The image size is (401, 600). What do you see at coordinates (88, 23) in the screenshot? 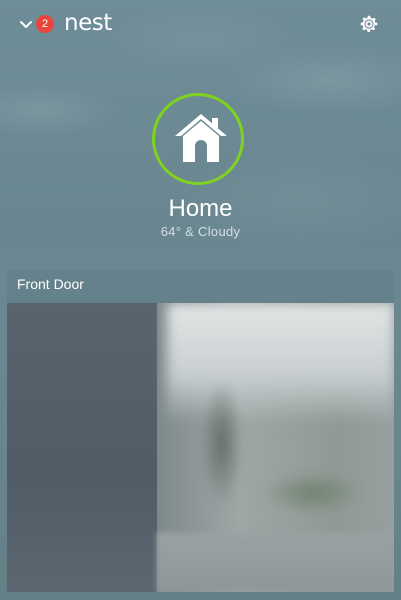
I see `nest-logo: nest` at bounding box center [88, 23].